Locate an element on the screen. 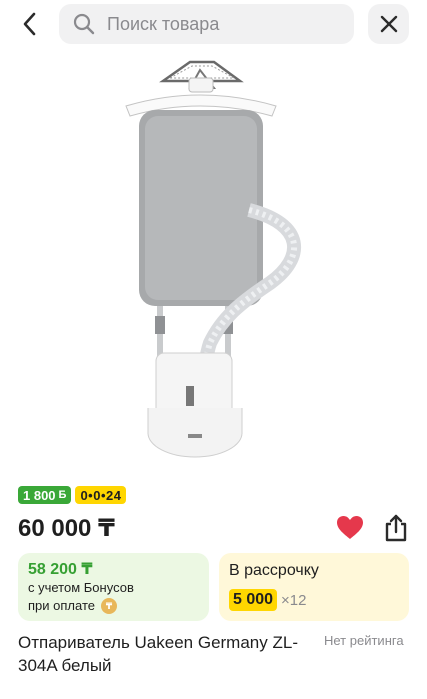  chevron-left-icon is located at coordinates (29, 24).